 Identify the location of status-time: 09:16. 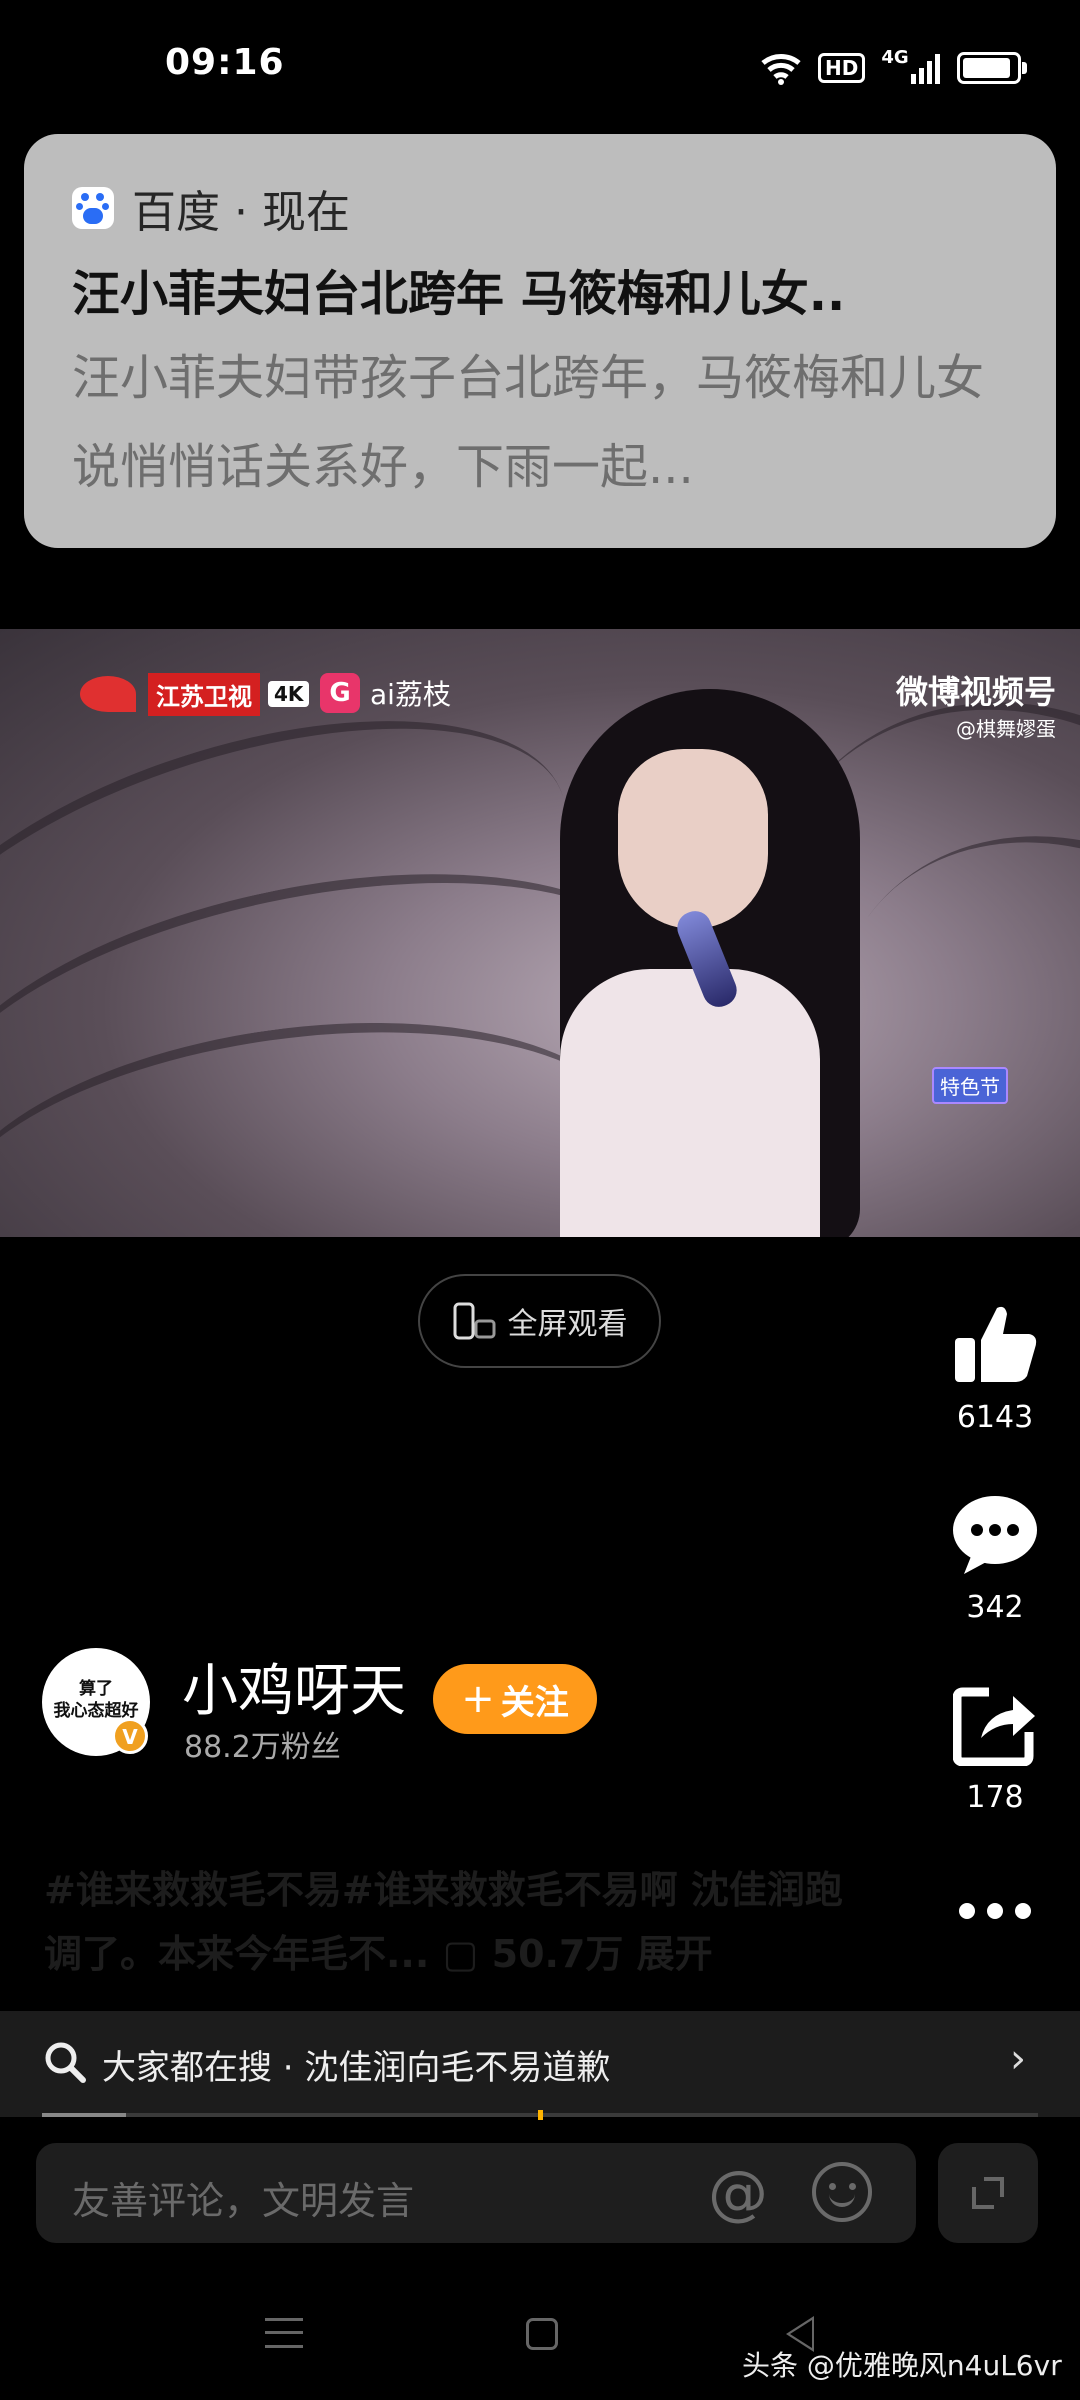
(225, 62).